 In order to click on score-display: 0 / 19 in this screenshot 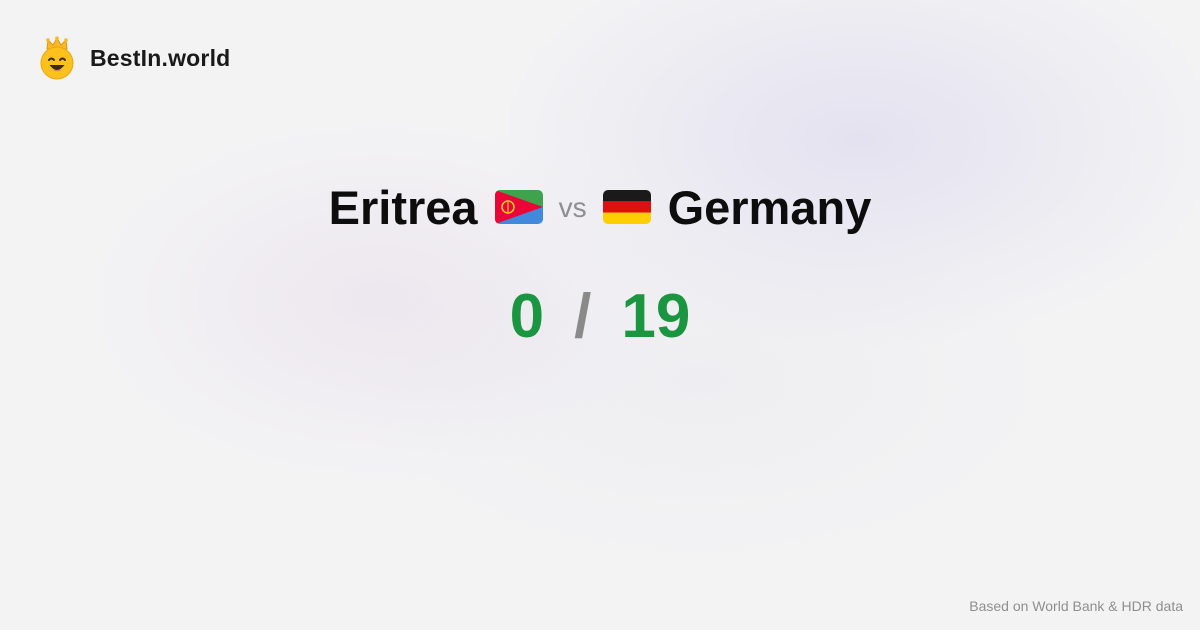, I will do `click(600, 317)`.